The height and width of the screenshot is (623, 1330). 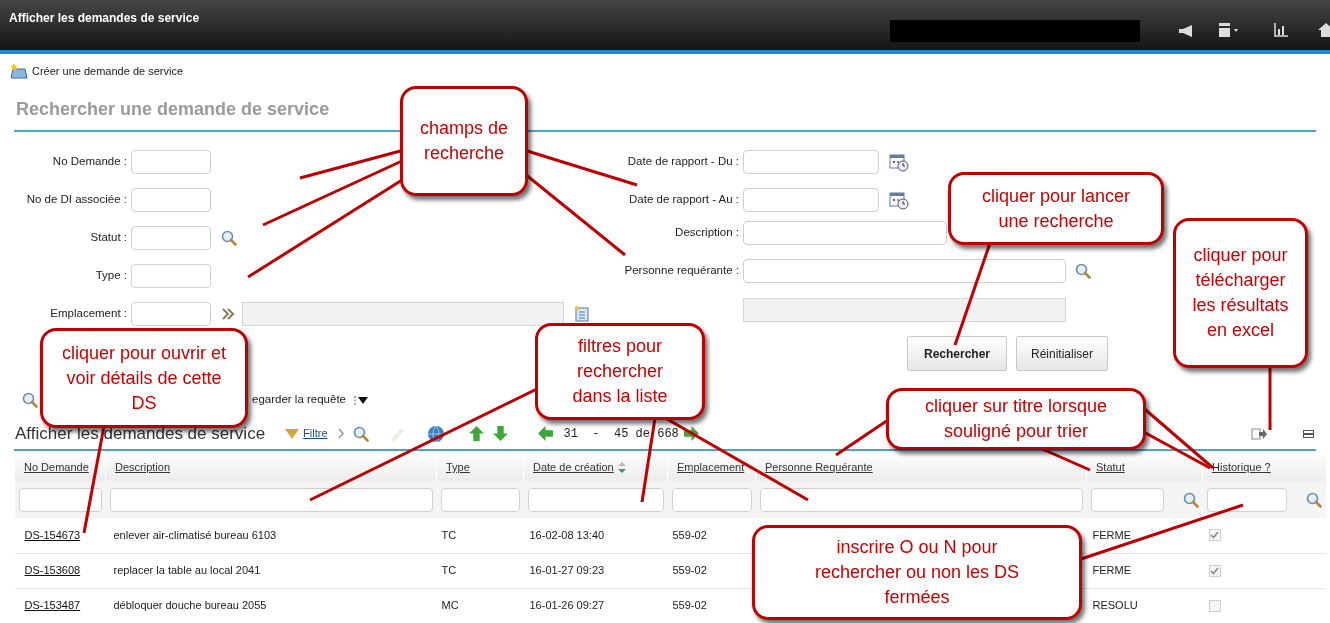 What do you see at coordinates (355, 400) in the screenshot?
I see `dotted-separator-icon` at bounding box center [355, 400].